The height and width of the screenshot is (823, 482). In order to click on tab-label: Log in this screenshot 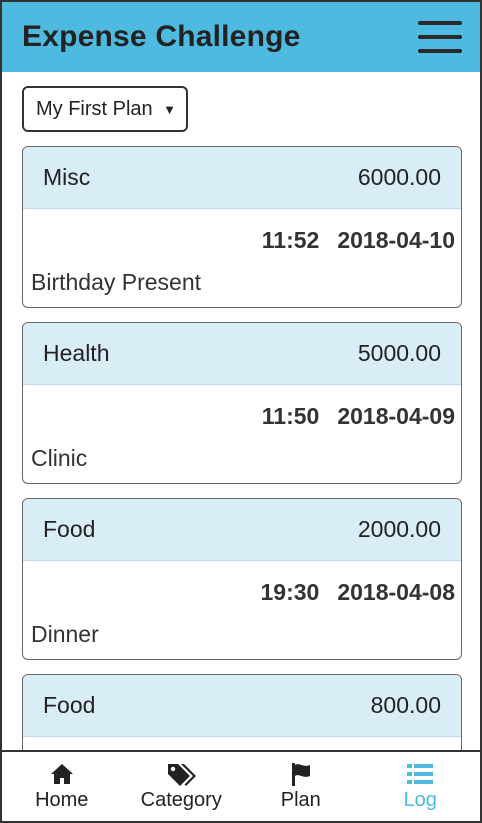, I will do `click(420, 800)`.